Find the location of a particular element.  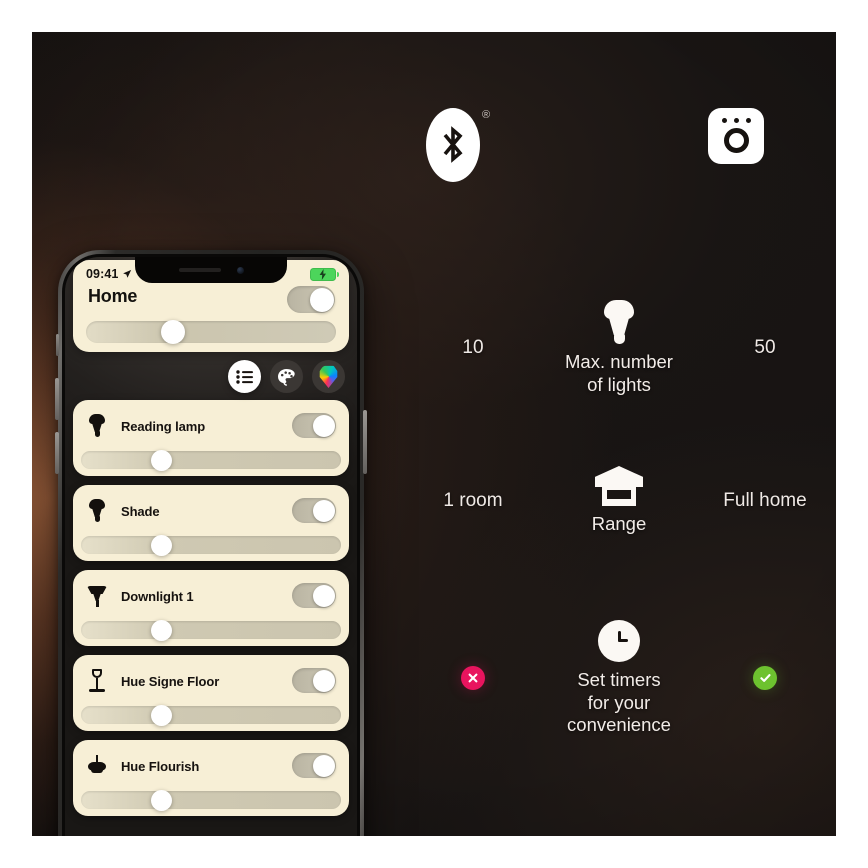

charging-bolt-icon is located at coordinates (322, 274).